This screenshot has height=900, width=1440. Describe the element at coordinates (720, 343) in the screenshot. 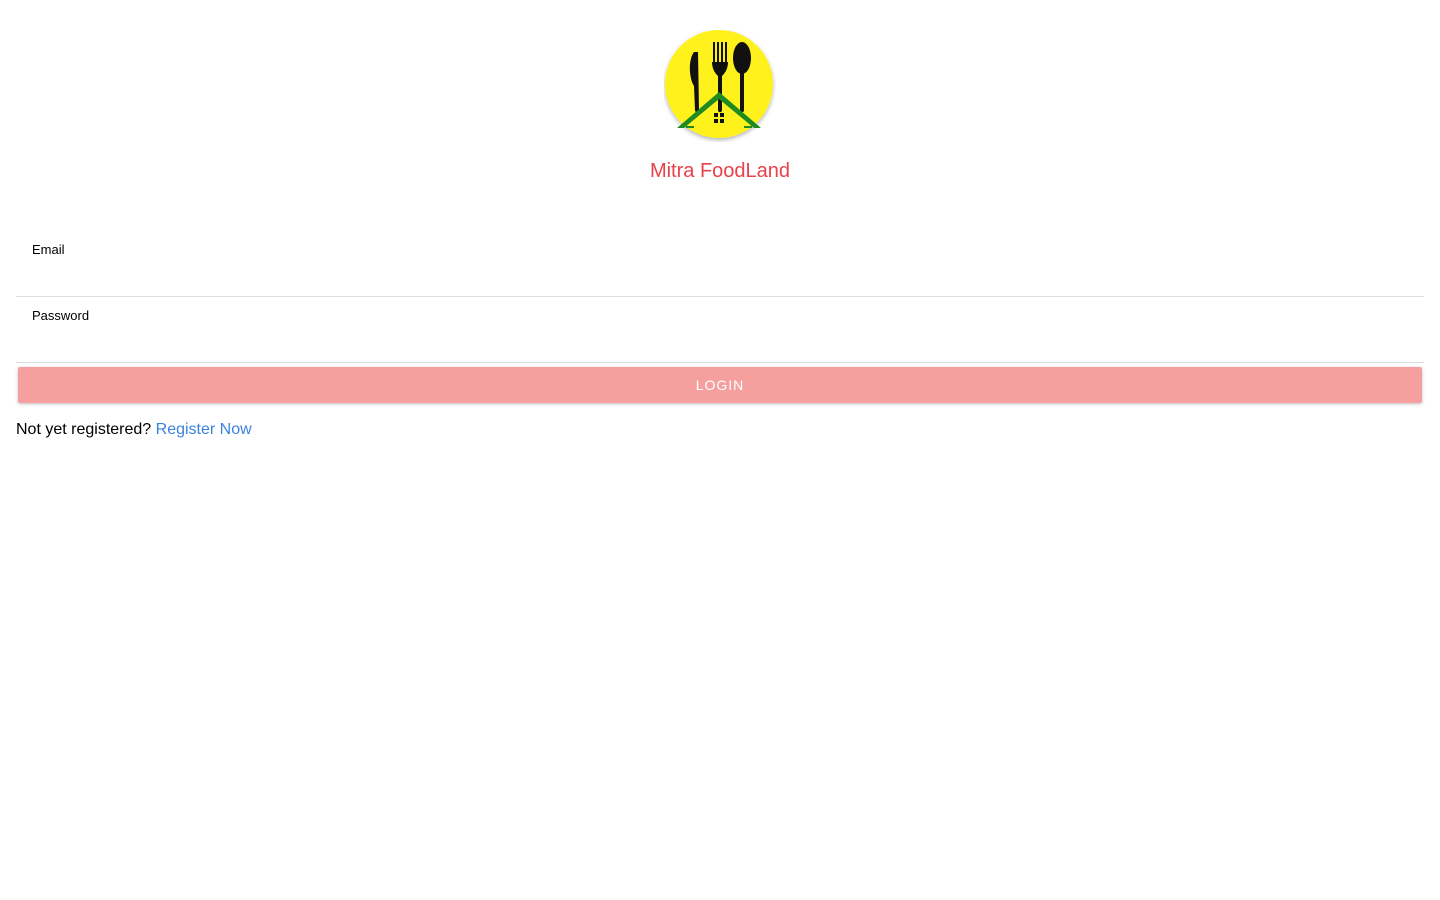

I see `password-input` at that location.